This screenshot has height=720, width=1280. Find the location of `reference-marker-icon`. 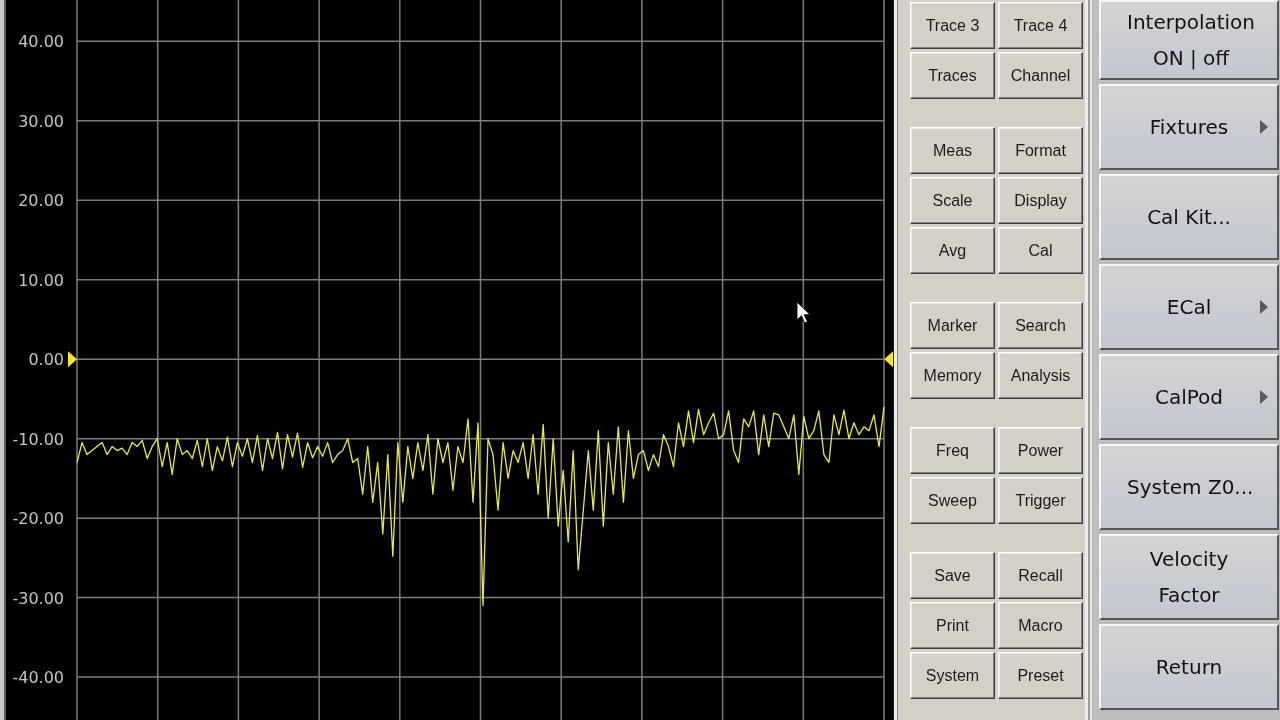

reference-marker-icon is located at coordinates (72, 359).